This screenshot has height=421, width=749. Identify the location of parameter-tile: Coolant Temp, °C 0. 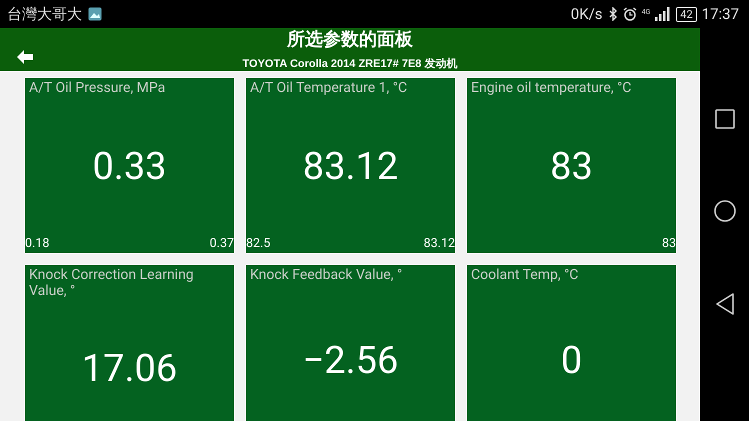
(571, 343).